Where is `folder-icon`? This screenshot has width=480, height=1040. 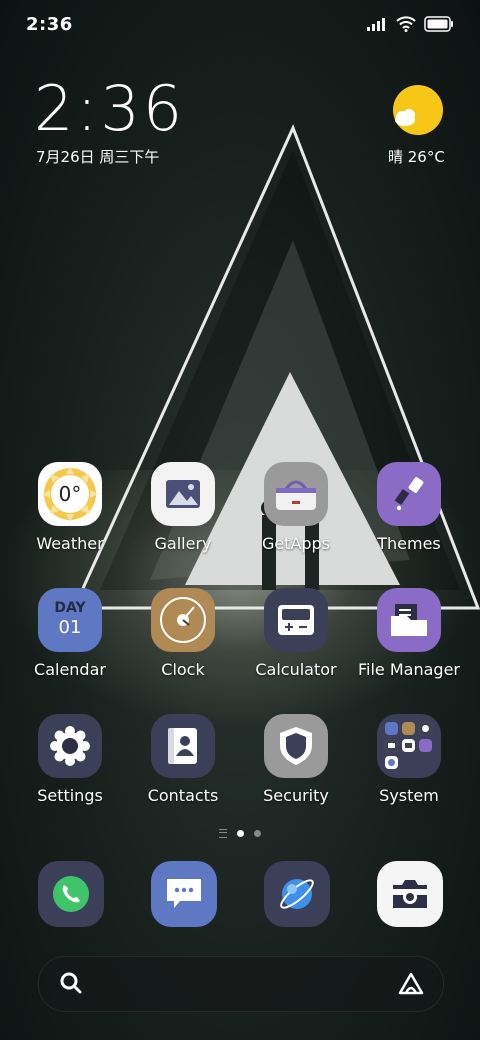 folder-icon is located at coordinates (409, 620).